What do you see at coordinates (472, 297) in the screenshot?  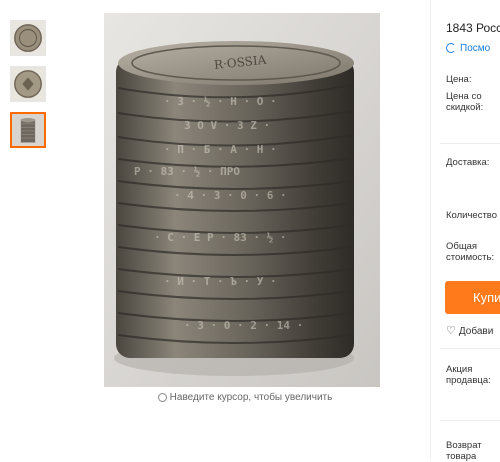 I see `buy-now-button: Купи` at bounding box center [472, 297].